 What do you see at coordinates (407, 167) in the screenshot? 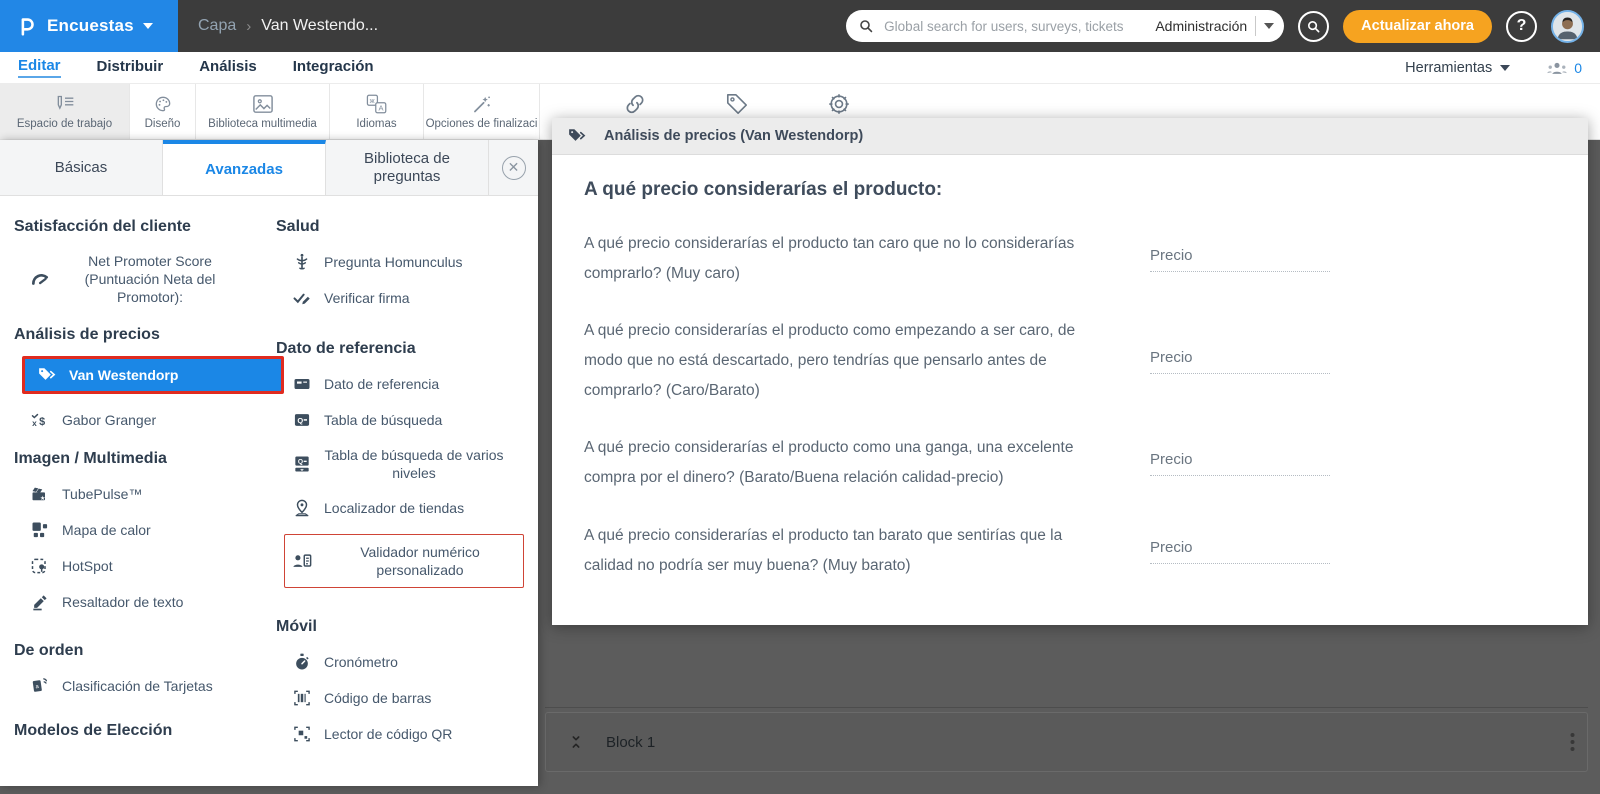
I see `tab-biblioteca-preguntas: Biblioteca de preguntas` at bounding box center [407, 167].